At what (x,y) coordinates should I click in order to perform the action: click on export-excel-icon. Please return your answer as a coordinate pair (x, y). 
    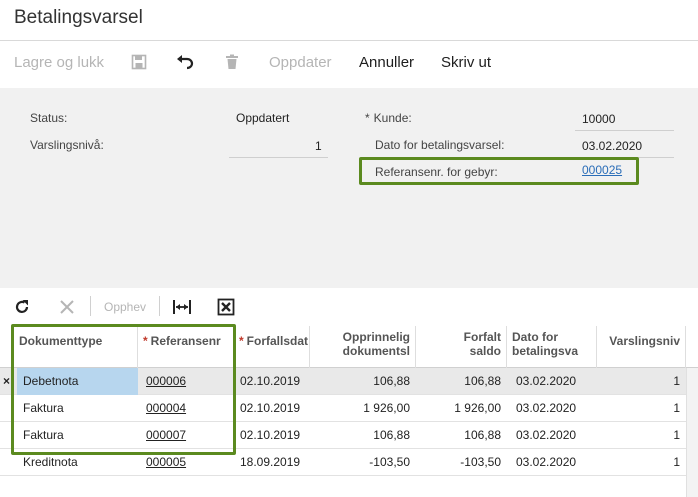
    Looking at the image, I should click on (227, 306).